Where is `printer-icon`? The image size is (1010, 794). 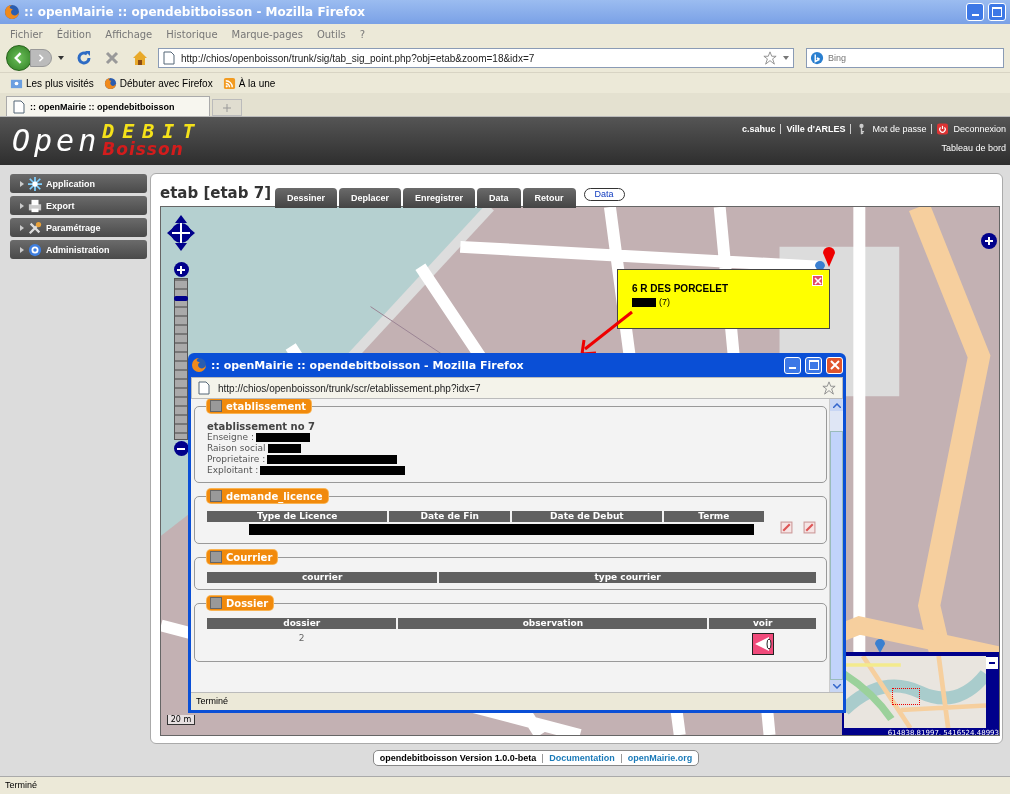
printer-icon is located at coordinates (35, 205).